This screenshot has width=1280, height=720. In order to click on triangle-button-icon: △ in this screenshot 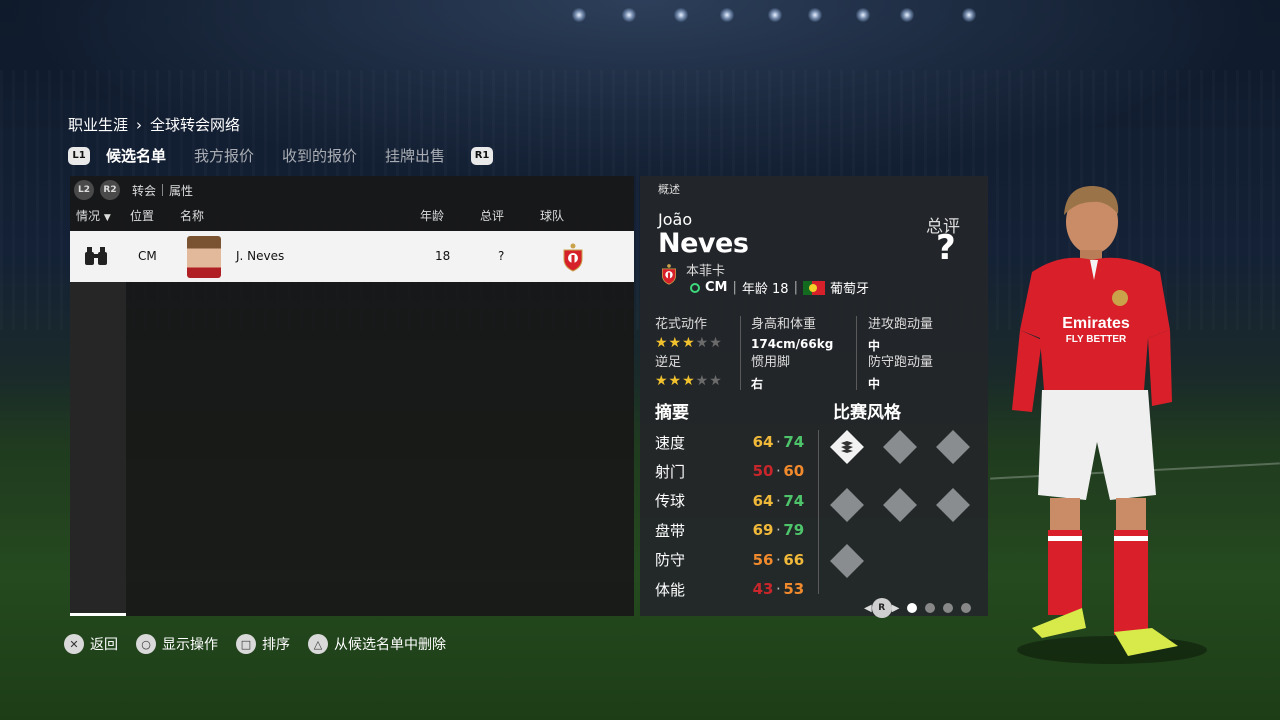, I will do `click(318, 644)`.